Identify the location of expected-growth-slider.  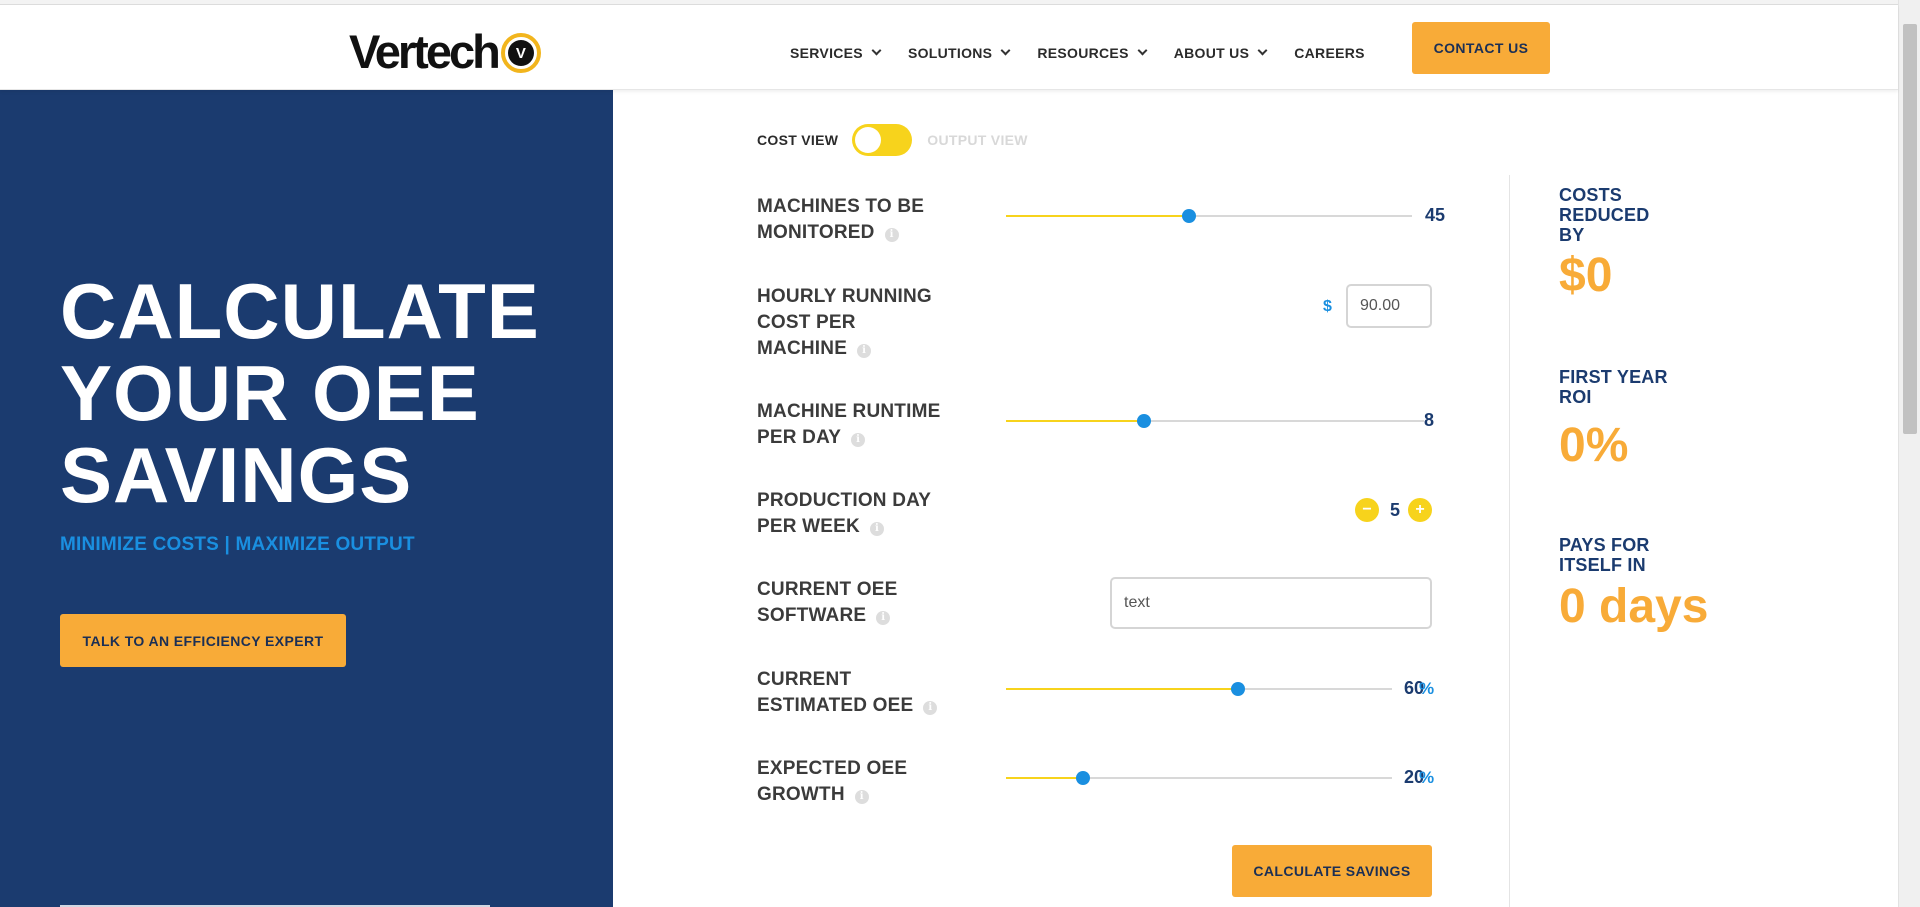
(1199, 778).